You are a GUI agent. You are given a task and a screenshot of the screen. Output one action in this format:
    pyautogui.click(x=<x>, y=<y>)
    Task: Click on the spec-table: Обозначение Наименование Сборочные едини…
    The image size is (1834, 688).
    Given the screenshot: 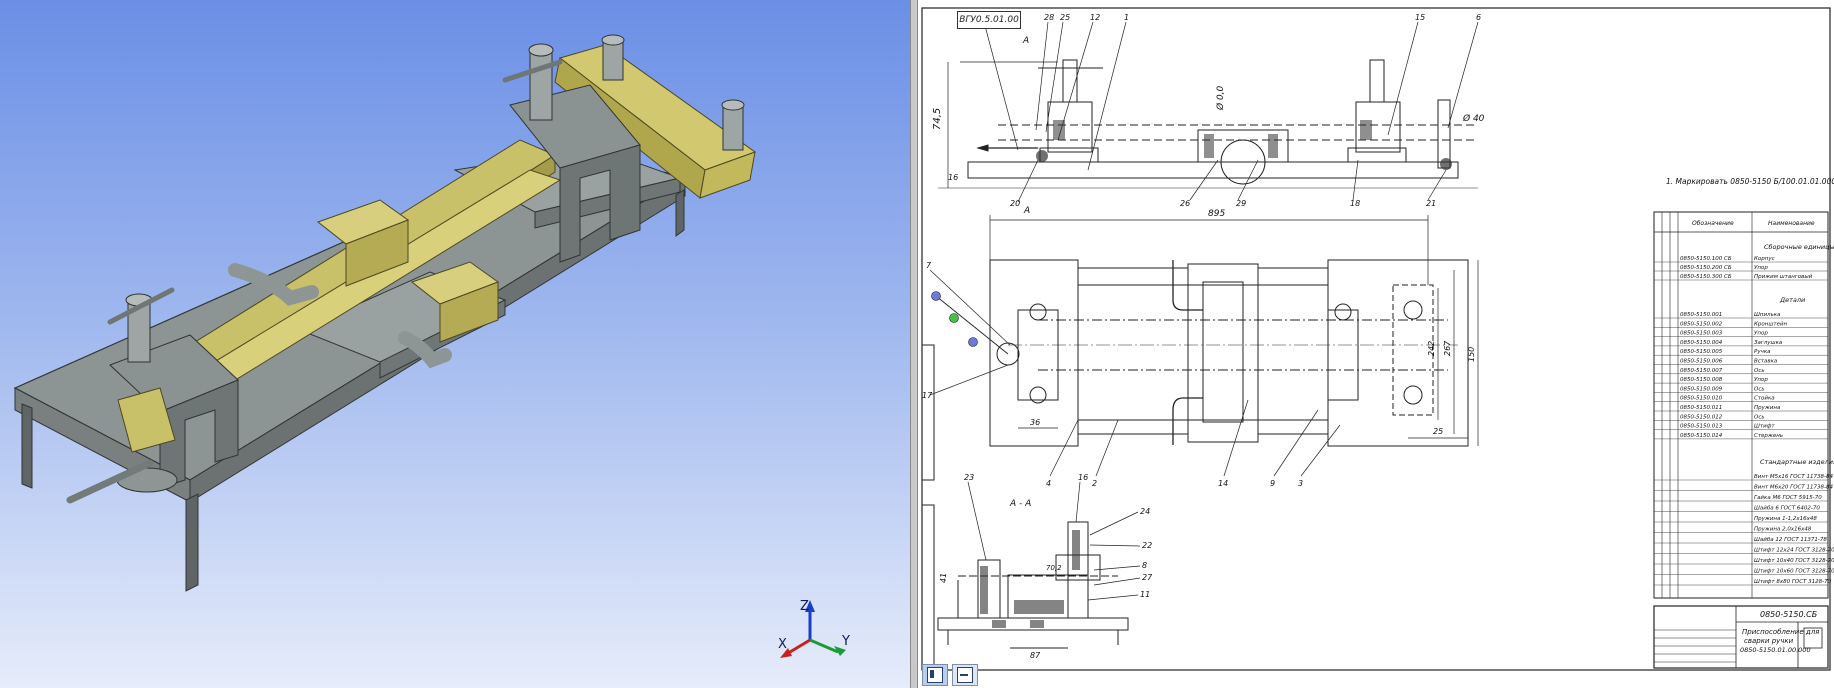 What is the action you would take?
    pyautogui.click(x=1743, y=405)
    